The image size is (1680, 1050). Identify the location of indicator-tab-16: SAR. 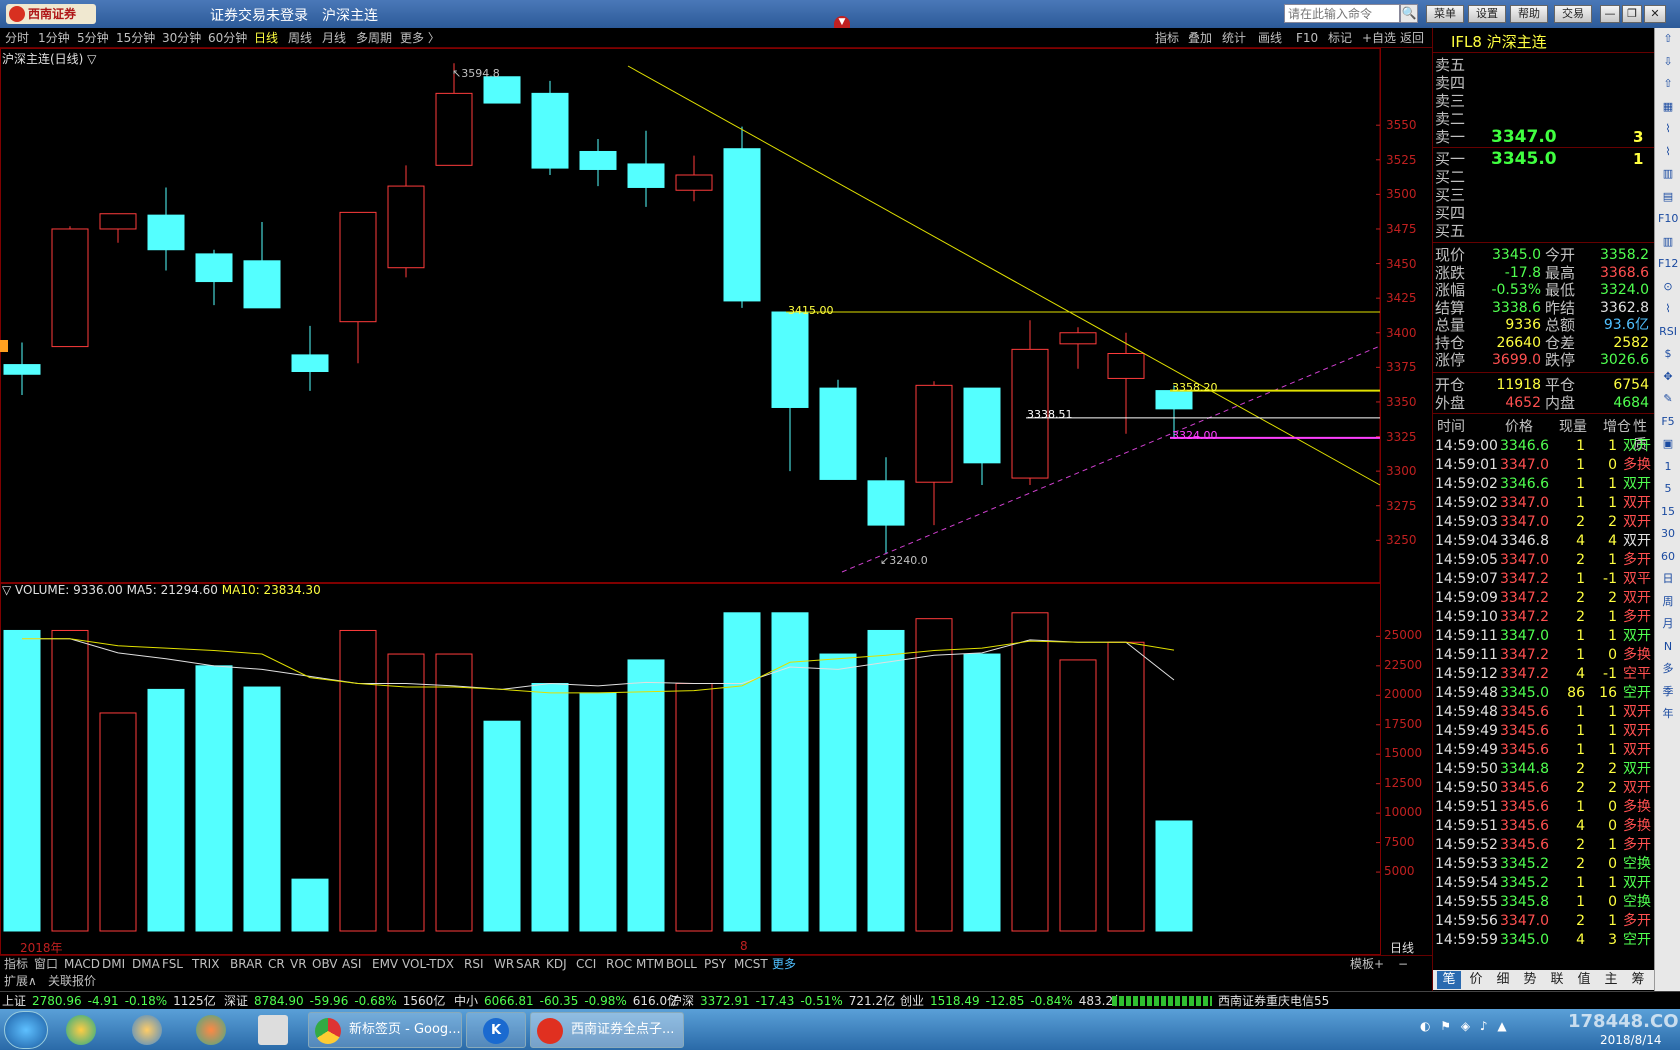
(528, 964).